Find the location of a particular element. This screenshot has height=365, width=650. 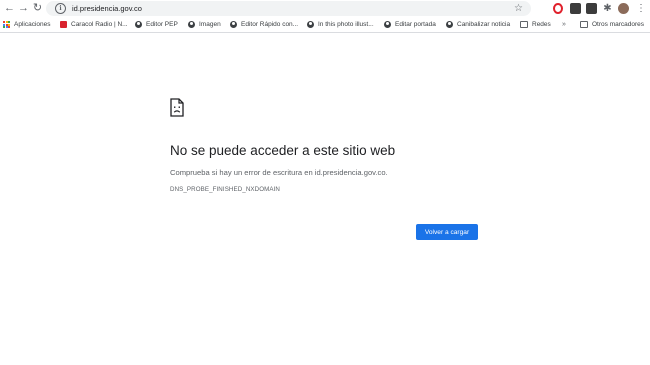

extensions-puzzle-icon: ✱ is located at coordinates (607, 8).